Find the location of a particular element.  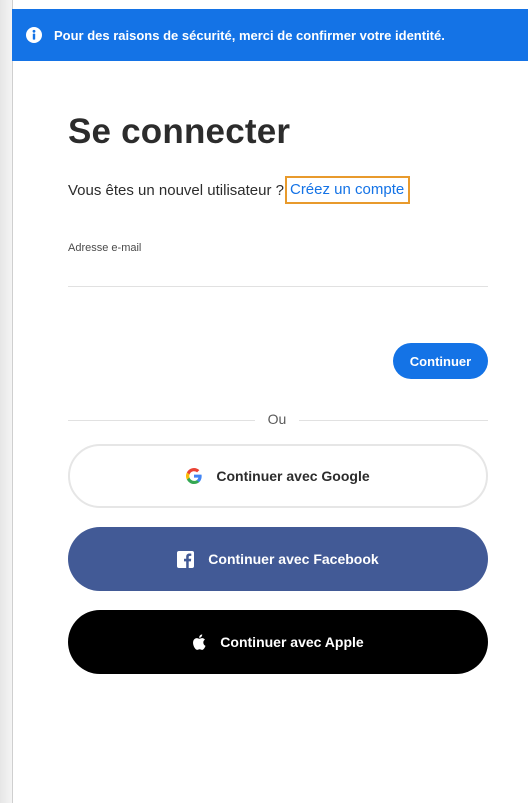

apple-icon is located at coordinates (199, 642).